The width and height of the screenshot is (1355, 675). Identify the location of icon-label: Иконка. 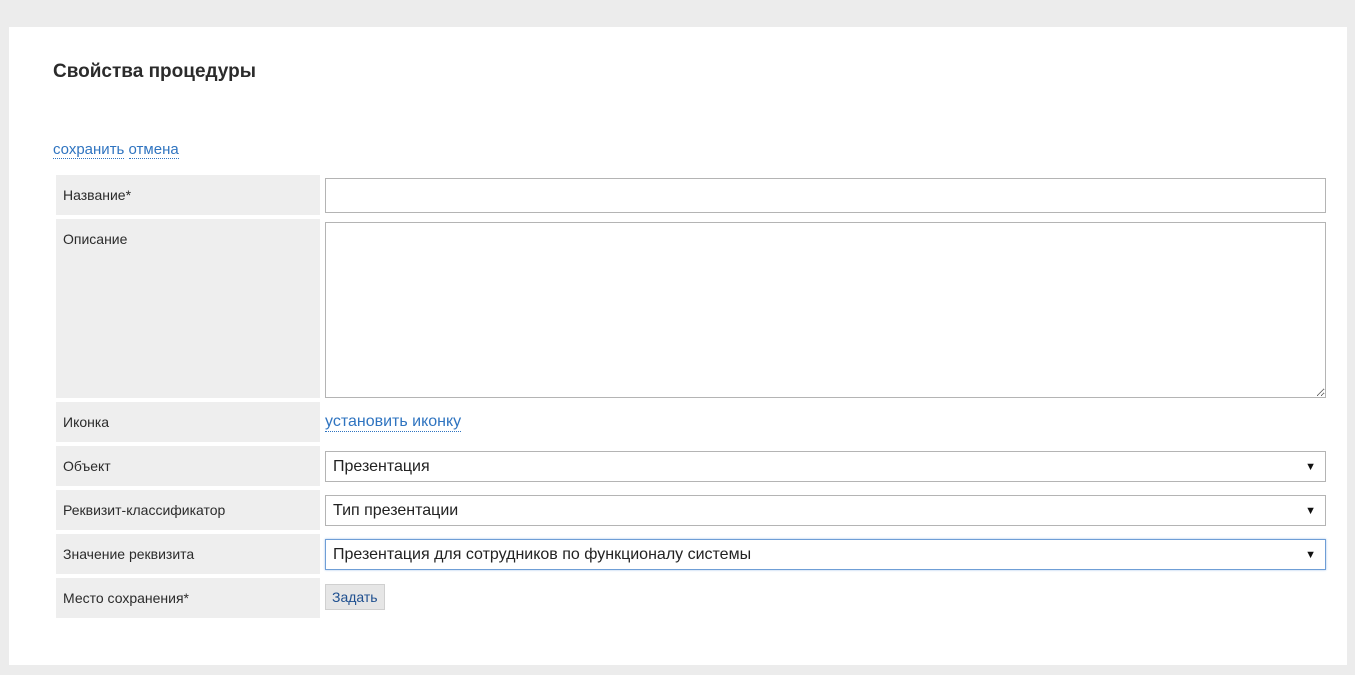
(188, 422).